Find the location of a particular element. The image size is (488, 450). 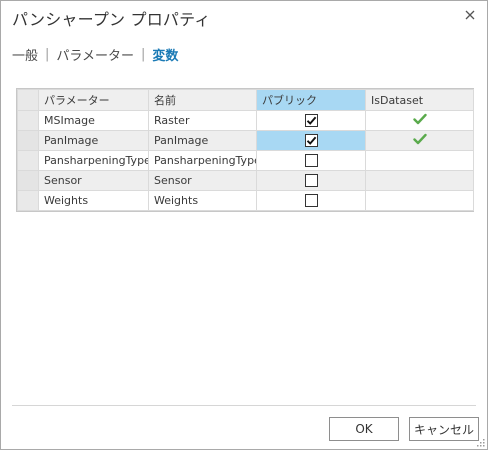

column-header-public: パブリック is located at coordinates (311, 100).